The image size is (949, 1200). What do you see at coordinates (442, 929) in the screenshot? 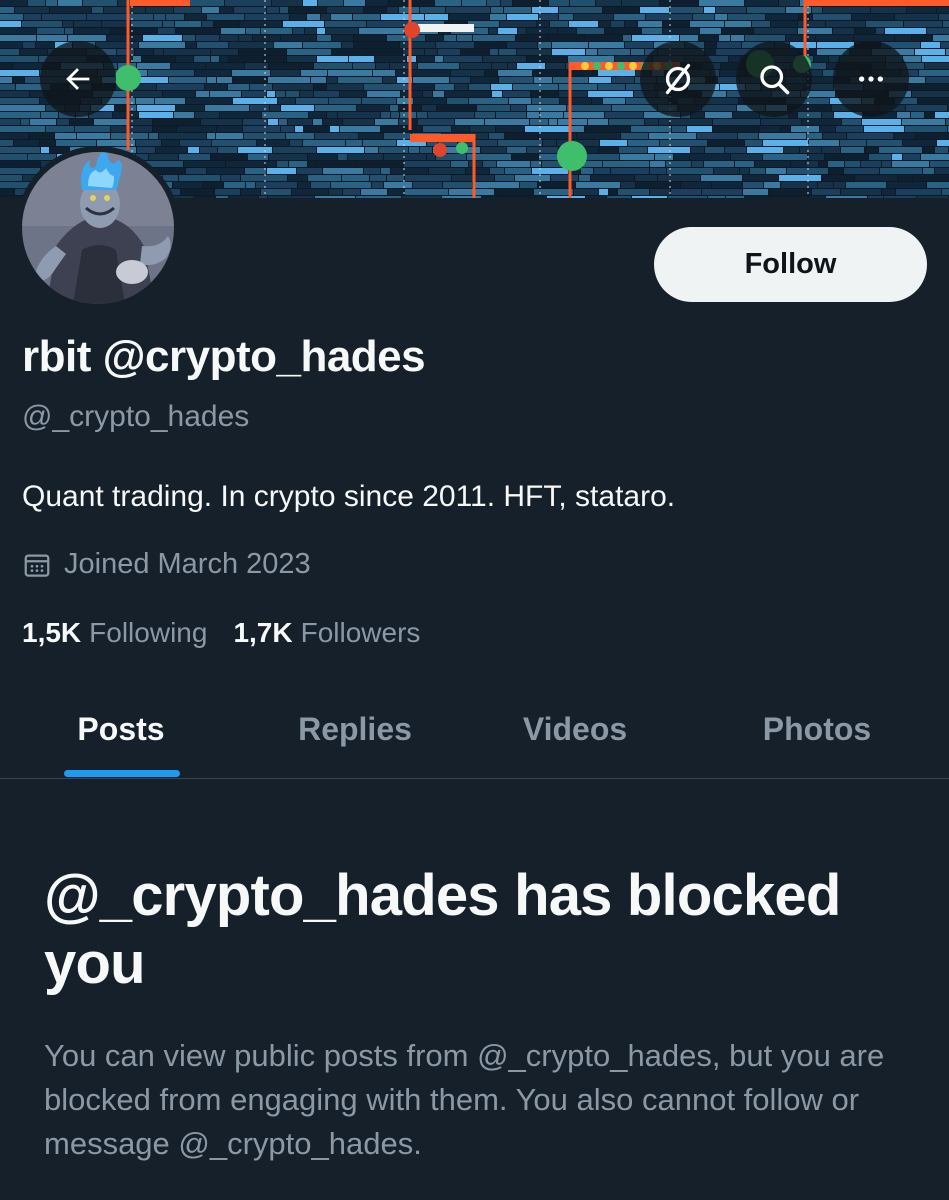
I see `blocked-title: @_crypto_hades has blocked you` at bounding box center [442, 929].